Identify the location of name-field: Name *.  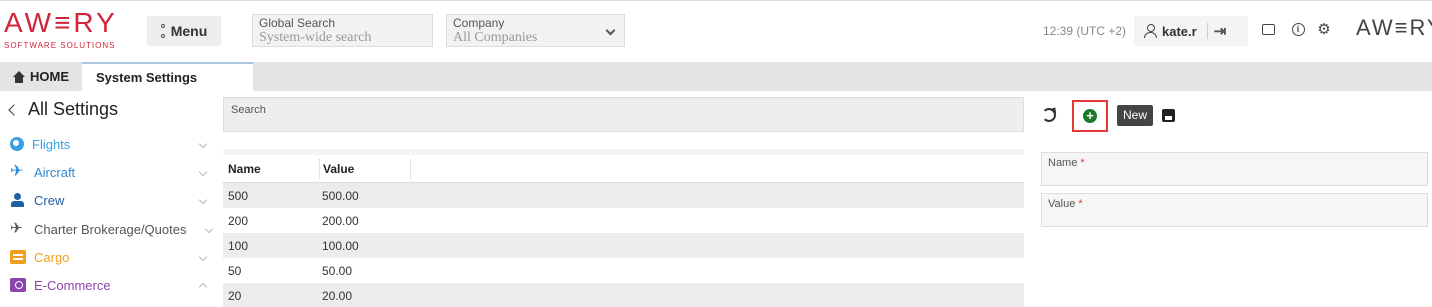
(1234, 169).